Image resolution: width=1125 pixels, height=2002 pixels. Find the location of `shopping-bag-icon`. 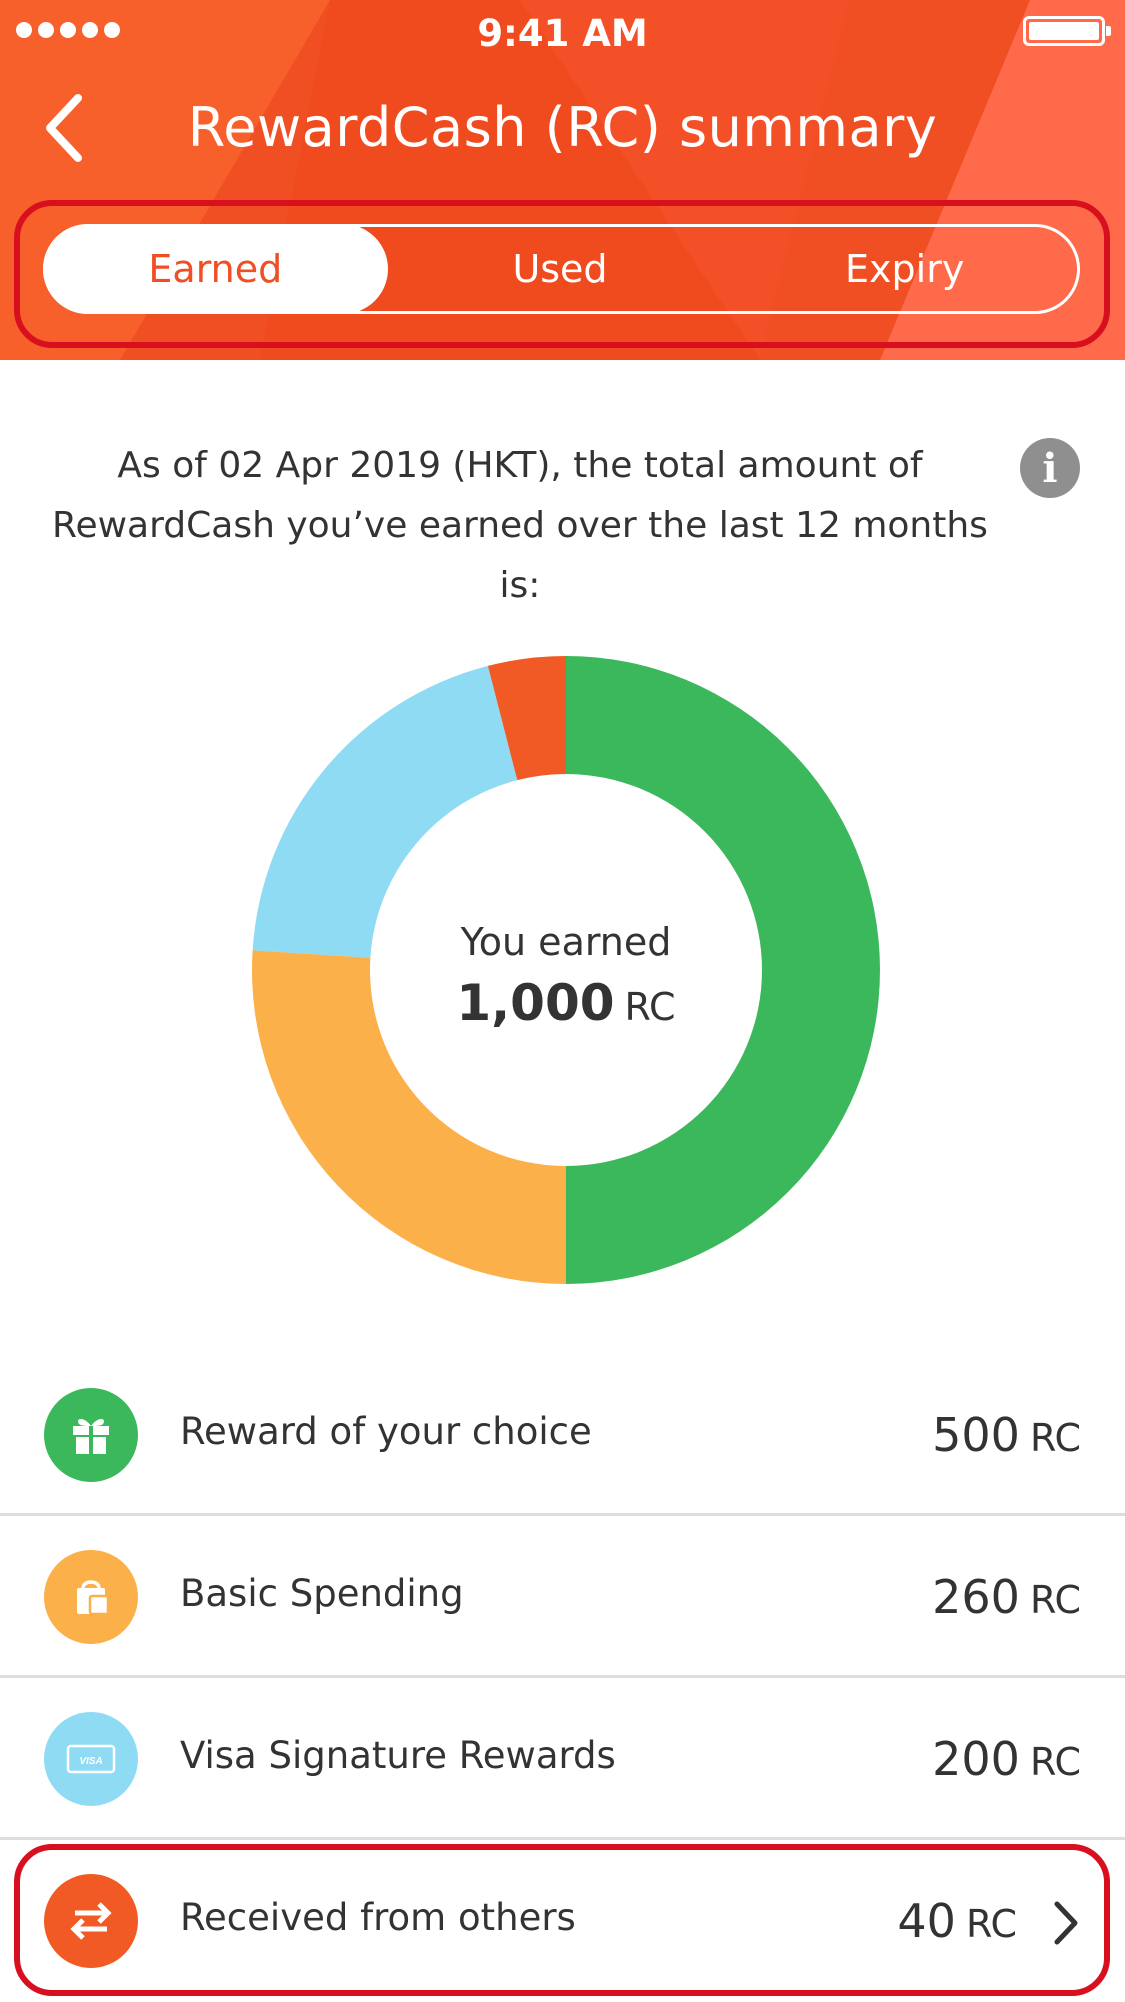

shopping-bag-icon is located at coordinates (91, 1597).